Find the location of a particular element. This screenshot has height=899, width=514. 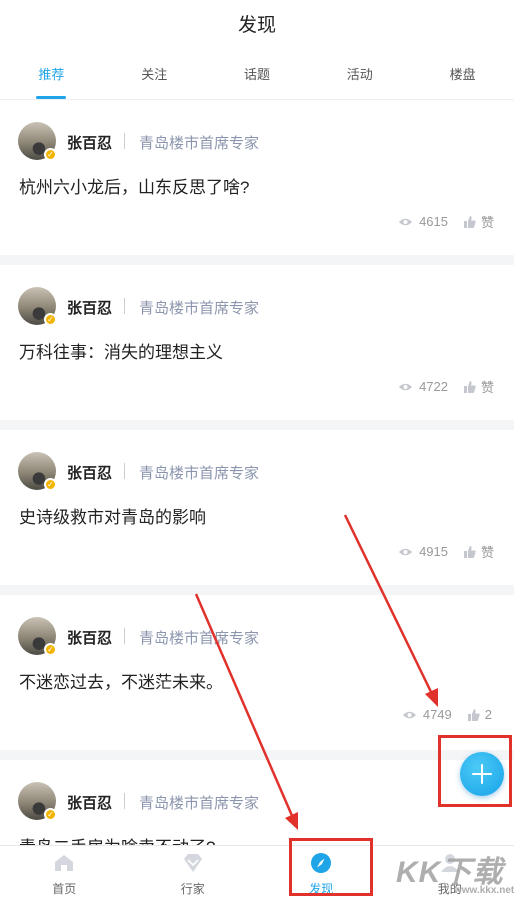

top-header: 发现 is located at coordinates (257, 26).